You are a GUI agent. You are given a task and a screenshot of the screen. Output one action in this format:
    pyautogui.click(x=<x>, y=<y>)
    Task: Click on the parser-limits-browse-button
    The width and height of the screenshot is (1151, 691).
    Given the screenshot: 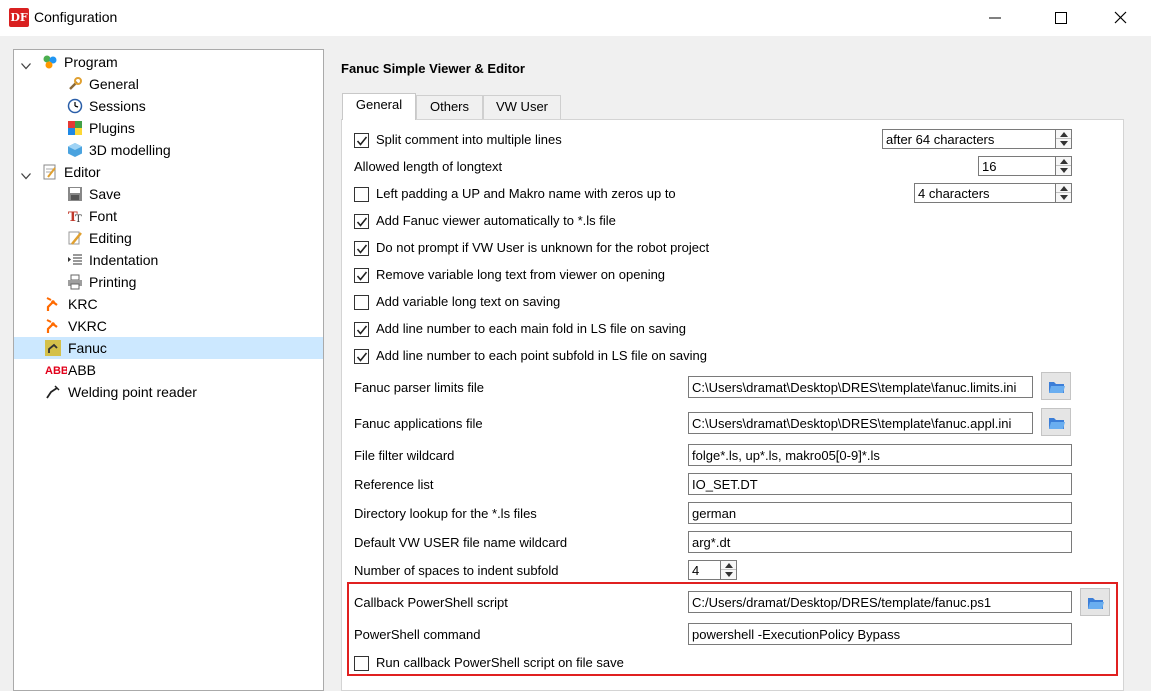 What is the action you would take?
    pyautogui.click(x=1056, y=386)
    